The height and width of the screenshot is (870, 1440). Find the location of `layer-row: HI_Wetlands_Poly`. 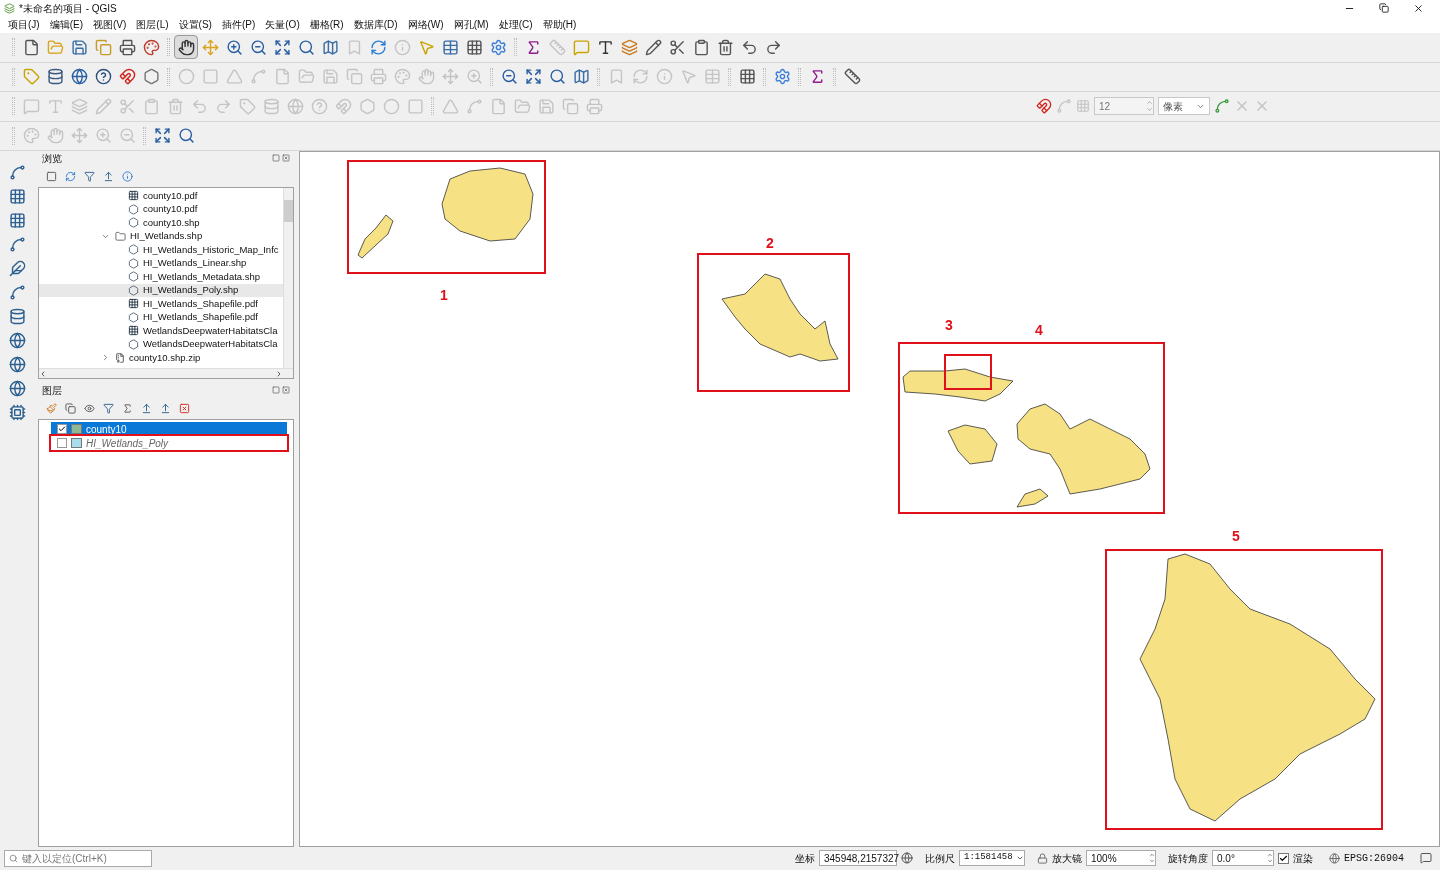

layer-row: HI_Wetlands_Poly is located at coordinates (169, 443).